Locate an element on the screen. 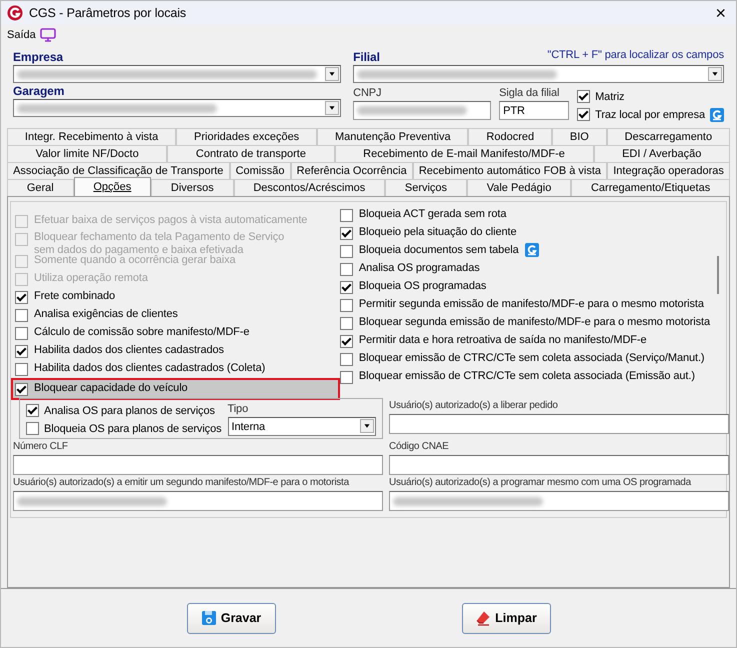 The image size is (737, 648). checkbox-label: Bloqueia OS para planos de serviços is located at coordinates (133, 428).